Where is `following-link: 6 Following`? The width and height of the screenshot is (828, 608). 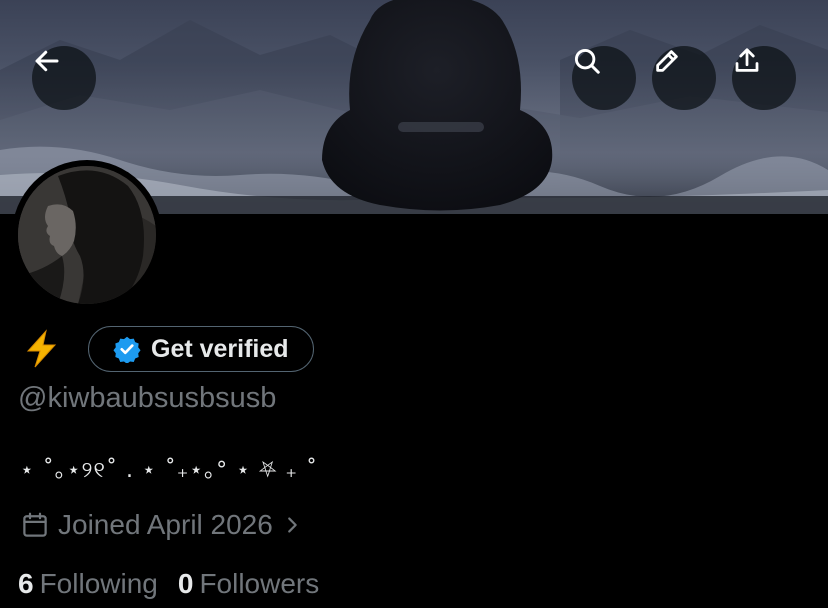 following-link: 6 Following is located at coordinates (88, 584).